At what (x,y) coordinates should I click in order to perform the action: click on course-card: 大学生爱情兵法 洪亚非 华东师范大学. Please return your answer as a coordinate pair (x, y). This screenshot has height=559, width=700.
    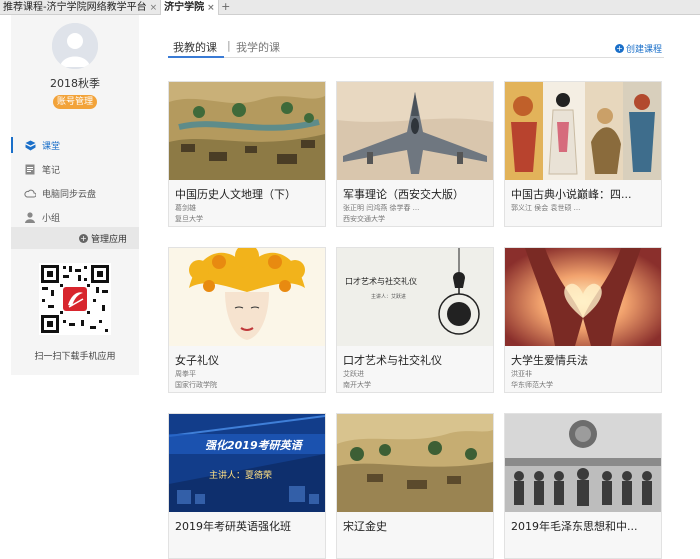
    Looking at the image, I should click on (583, 320).